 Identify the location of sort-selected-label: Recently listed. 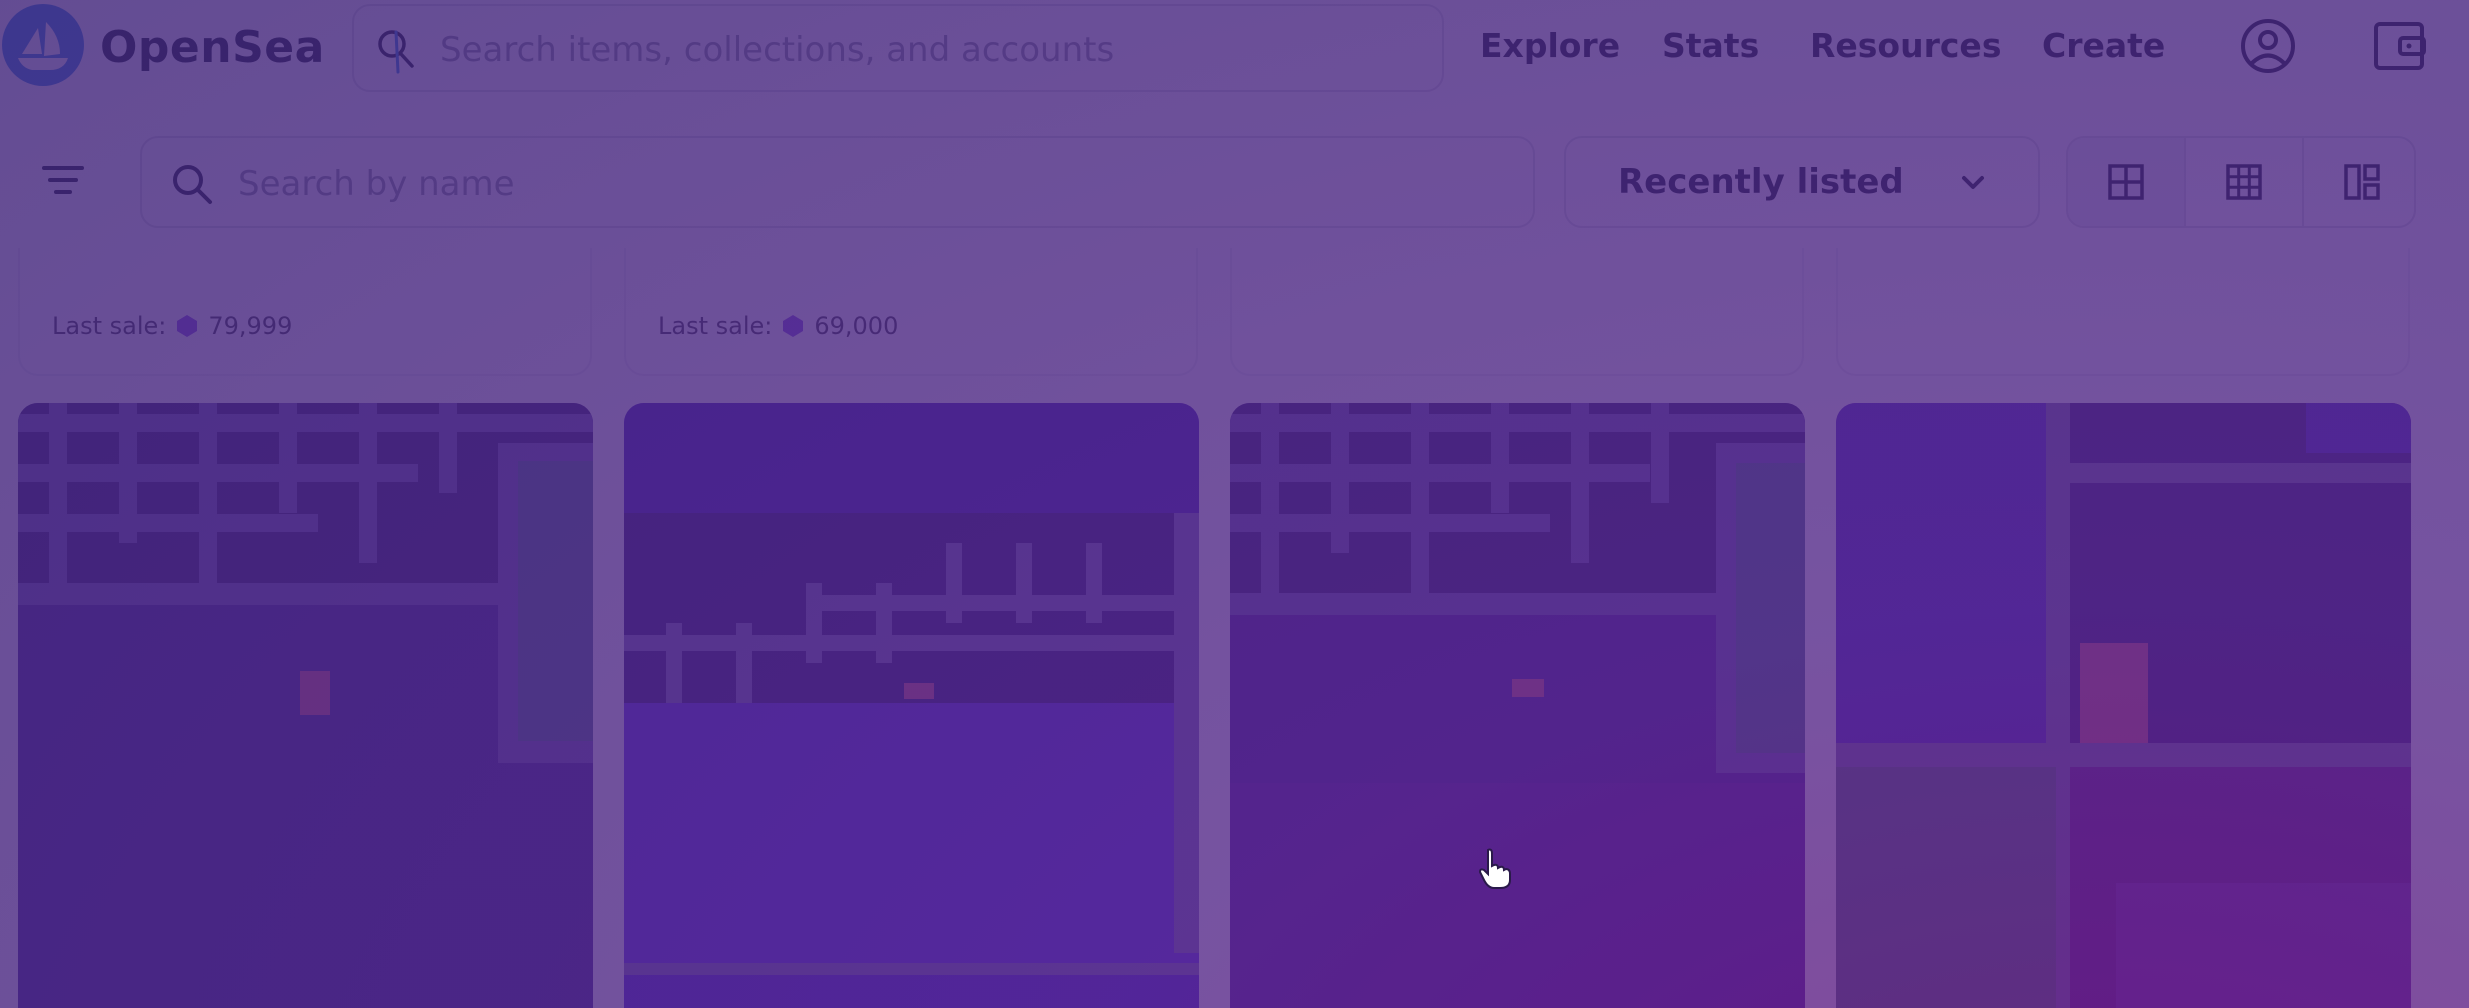
(1761, 182).